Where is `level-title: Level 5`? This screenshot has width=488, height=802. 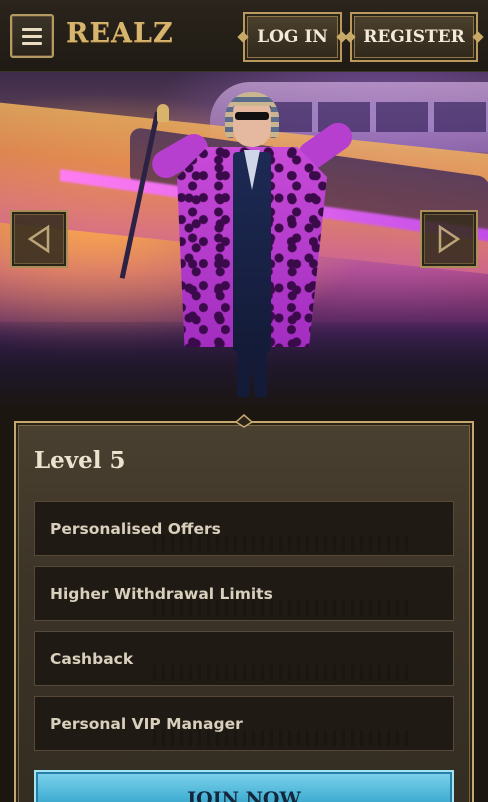 level-title: Level 5 is located at coordinates (80, 460).